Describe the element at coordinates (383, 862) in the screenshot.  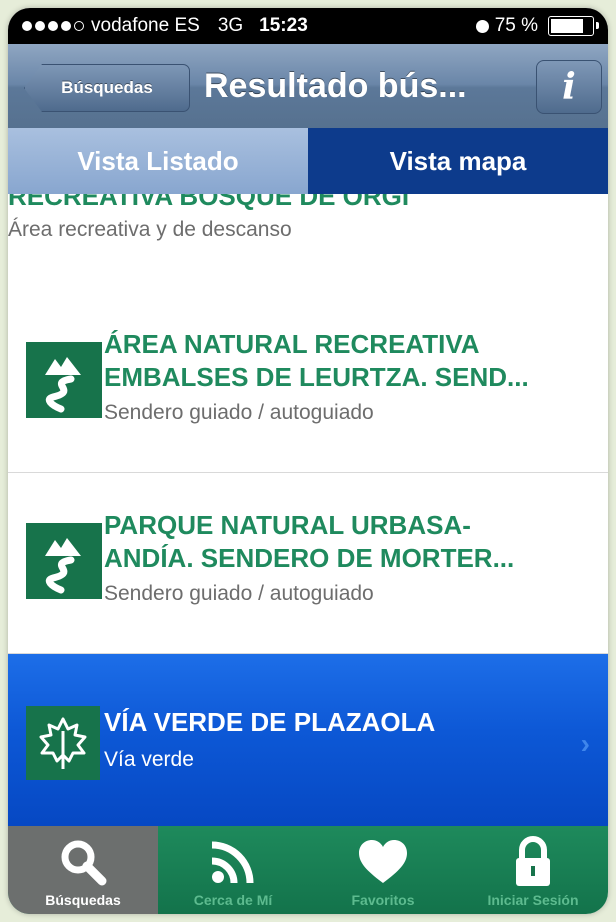
I see `heart-icon` at that location.